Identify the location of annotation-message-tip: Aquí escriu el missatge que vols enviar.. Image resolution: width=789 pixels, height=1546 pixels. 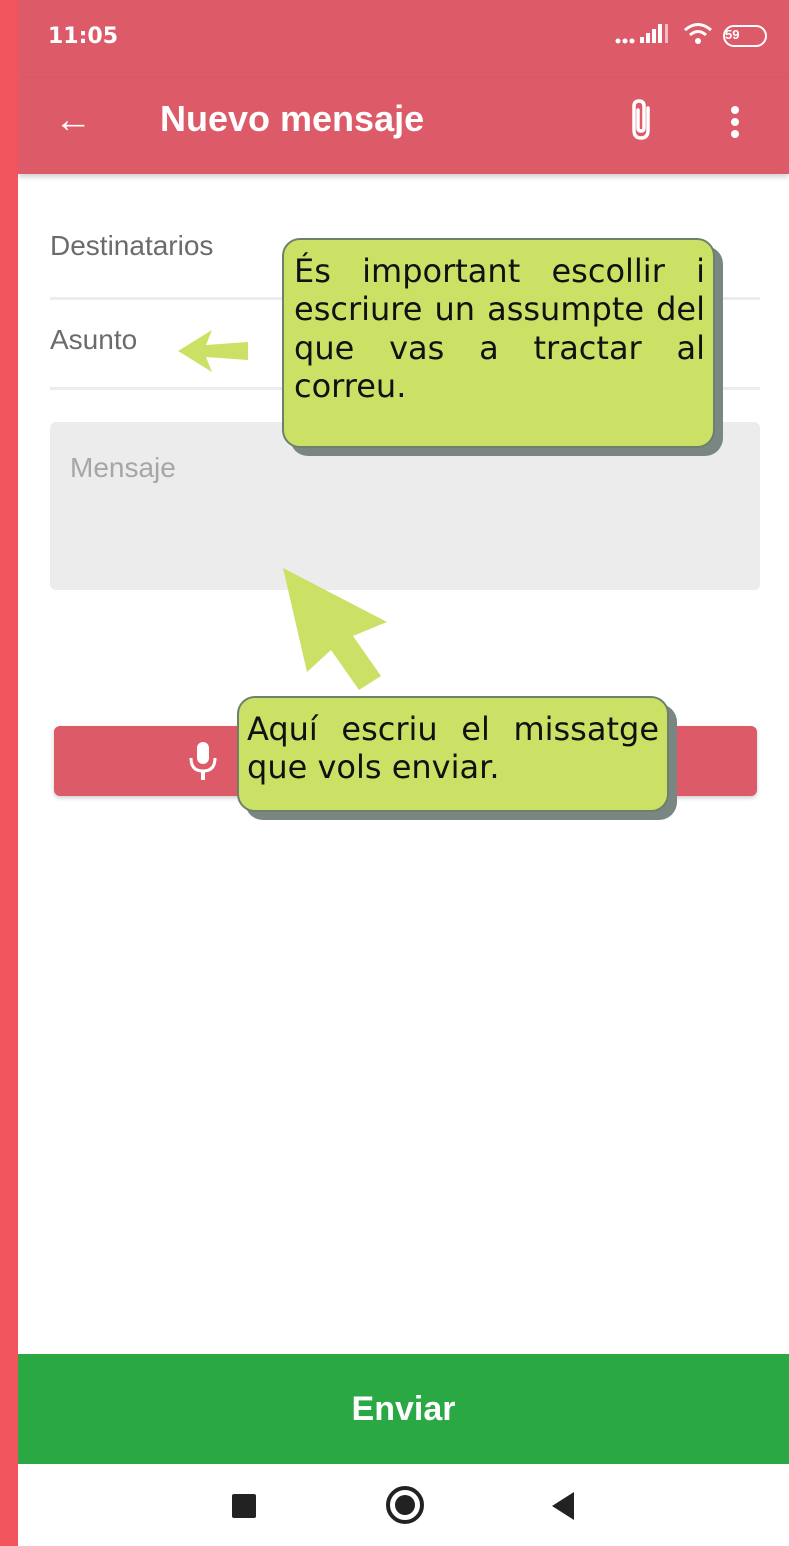
(453, 754).